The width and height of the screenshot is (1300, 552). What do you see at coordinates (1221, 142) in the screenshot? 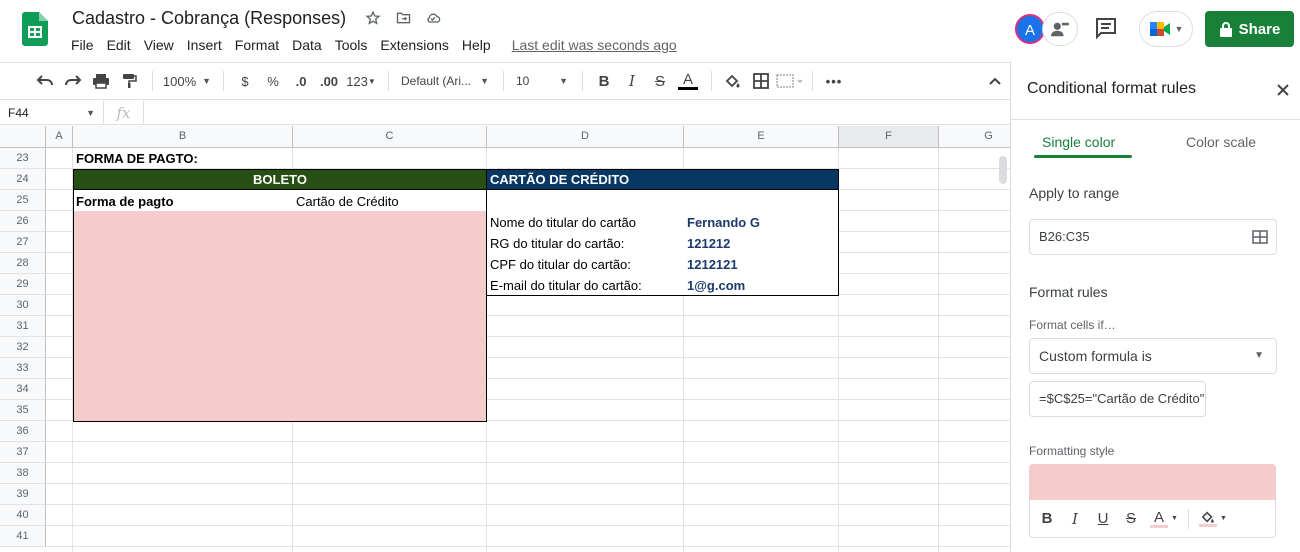
I see `tab-color-scale: Color scale` at bounding box center [1221, 142].